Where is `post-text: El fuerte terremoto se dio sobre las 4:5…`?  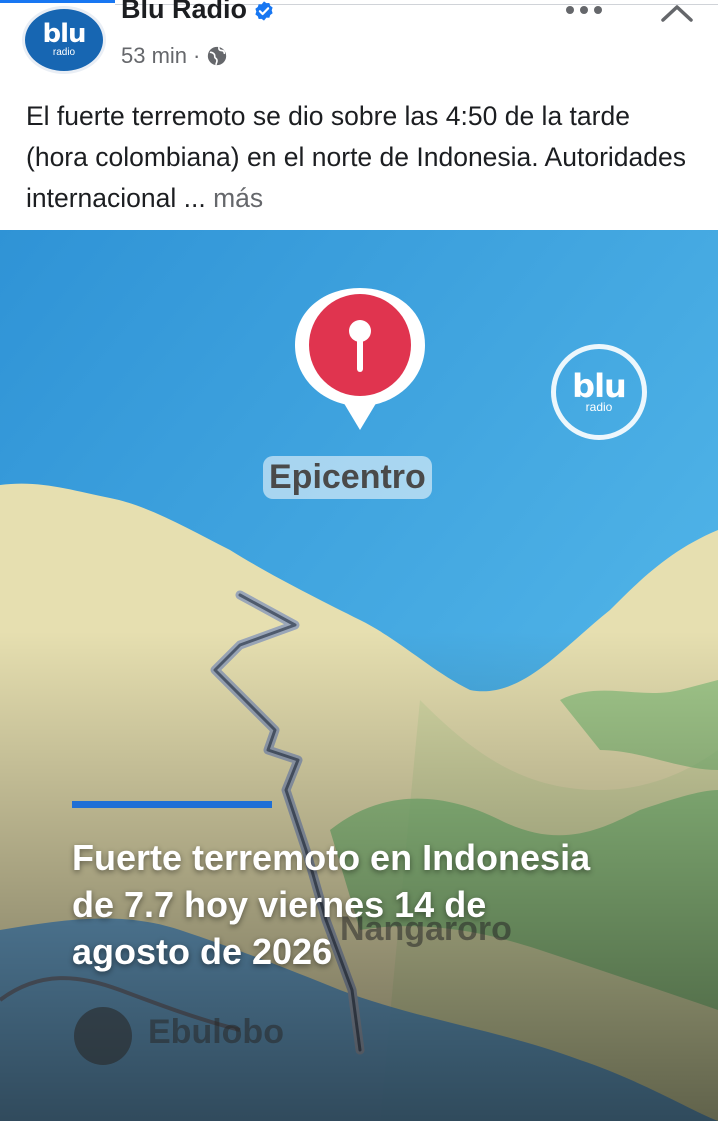
post-text: El fuerte terremoto se dio sobre las 4:5… is located at coordinates (360, 157).